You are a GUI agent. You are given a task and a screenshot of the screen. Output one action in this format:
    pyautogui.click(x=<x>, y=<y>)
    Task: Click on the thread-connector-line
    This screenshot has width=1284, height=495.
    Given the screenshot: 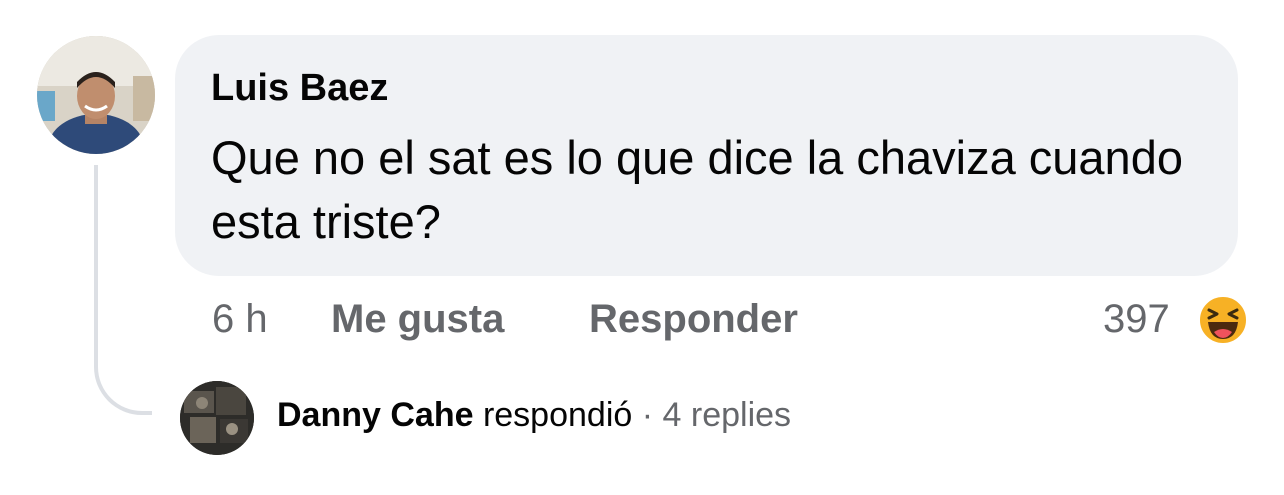 What is the action you would take?
    pyautogui.click(x=123, y=290)
    